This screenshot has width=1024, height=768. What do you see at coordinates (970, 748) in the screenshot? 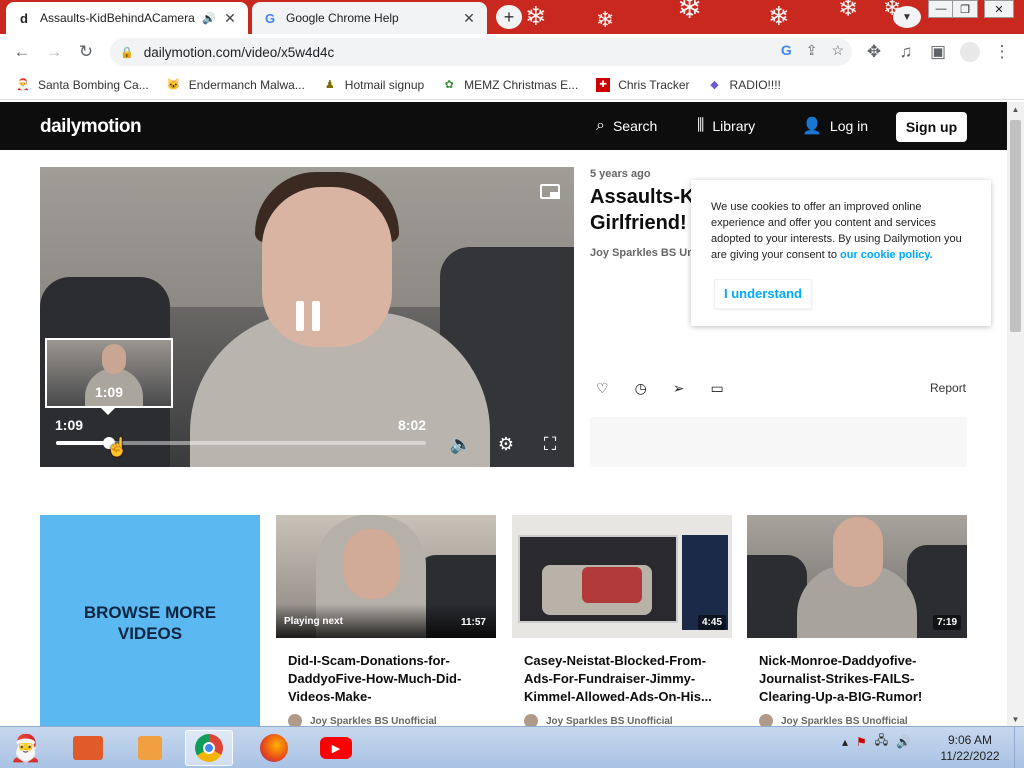
I see `system-clock: 9:06 AM 11/22/2022` at bounding box center [970, 748].